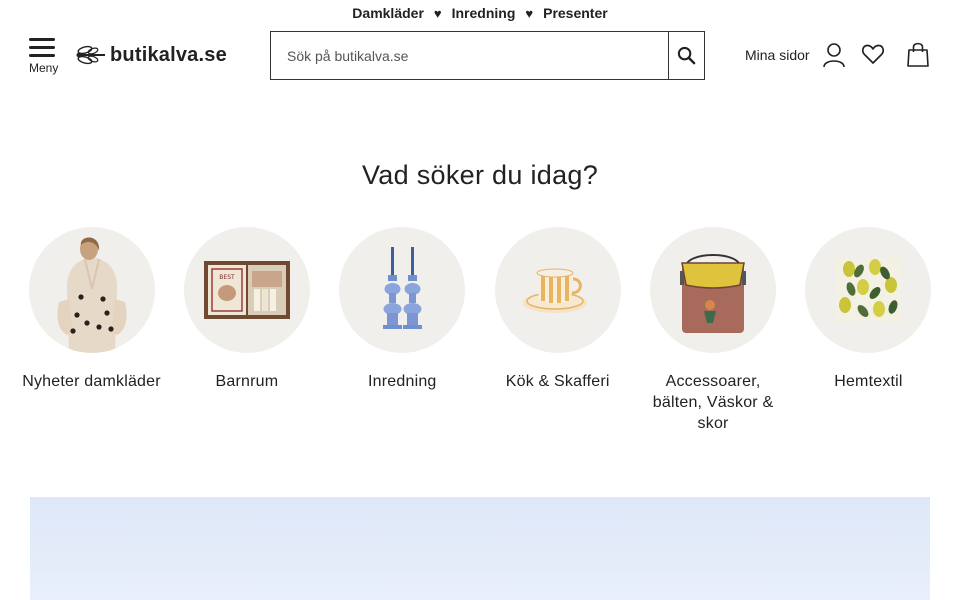 The height and width of the screenshot is (600, 960). Describe the element at coordinates (247, 381) in the screenshot. I see `category-label: Barnrum` at that location.